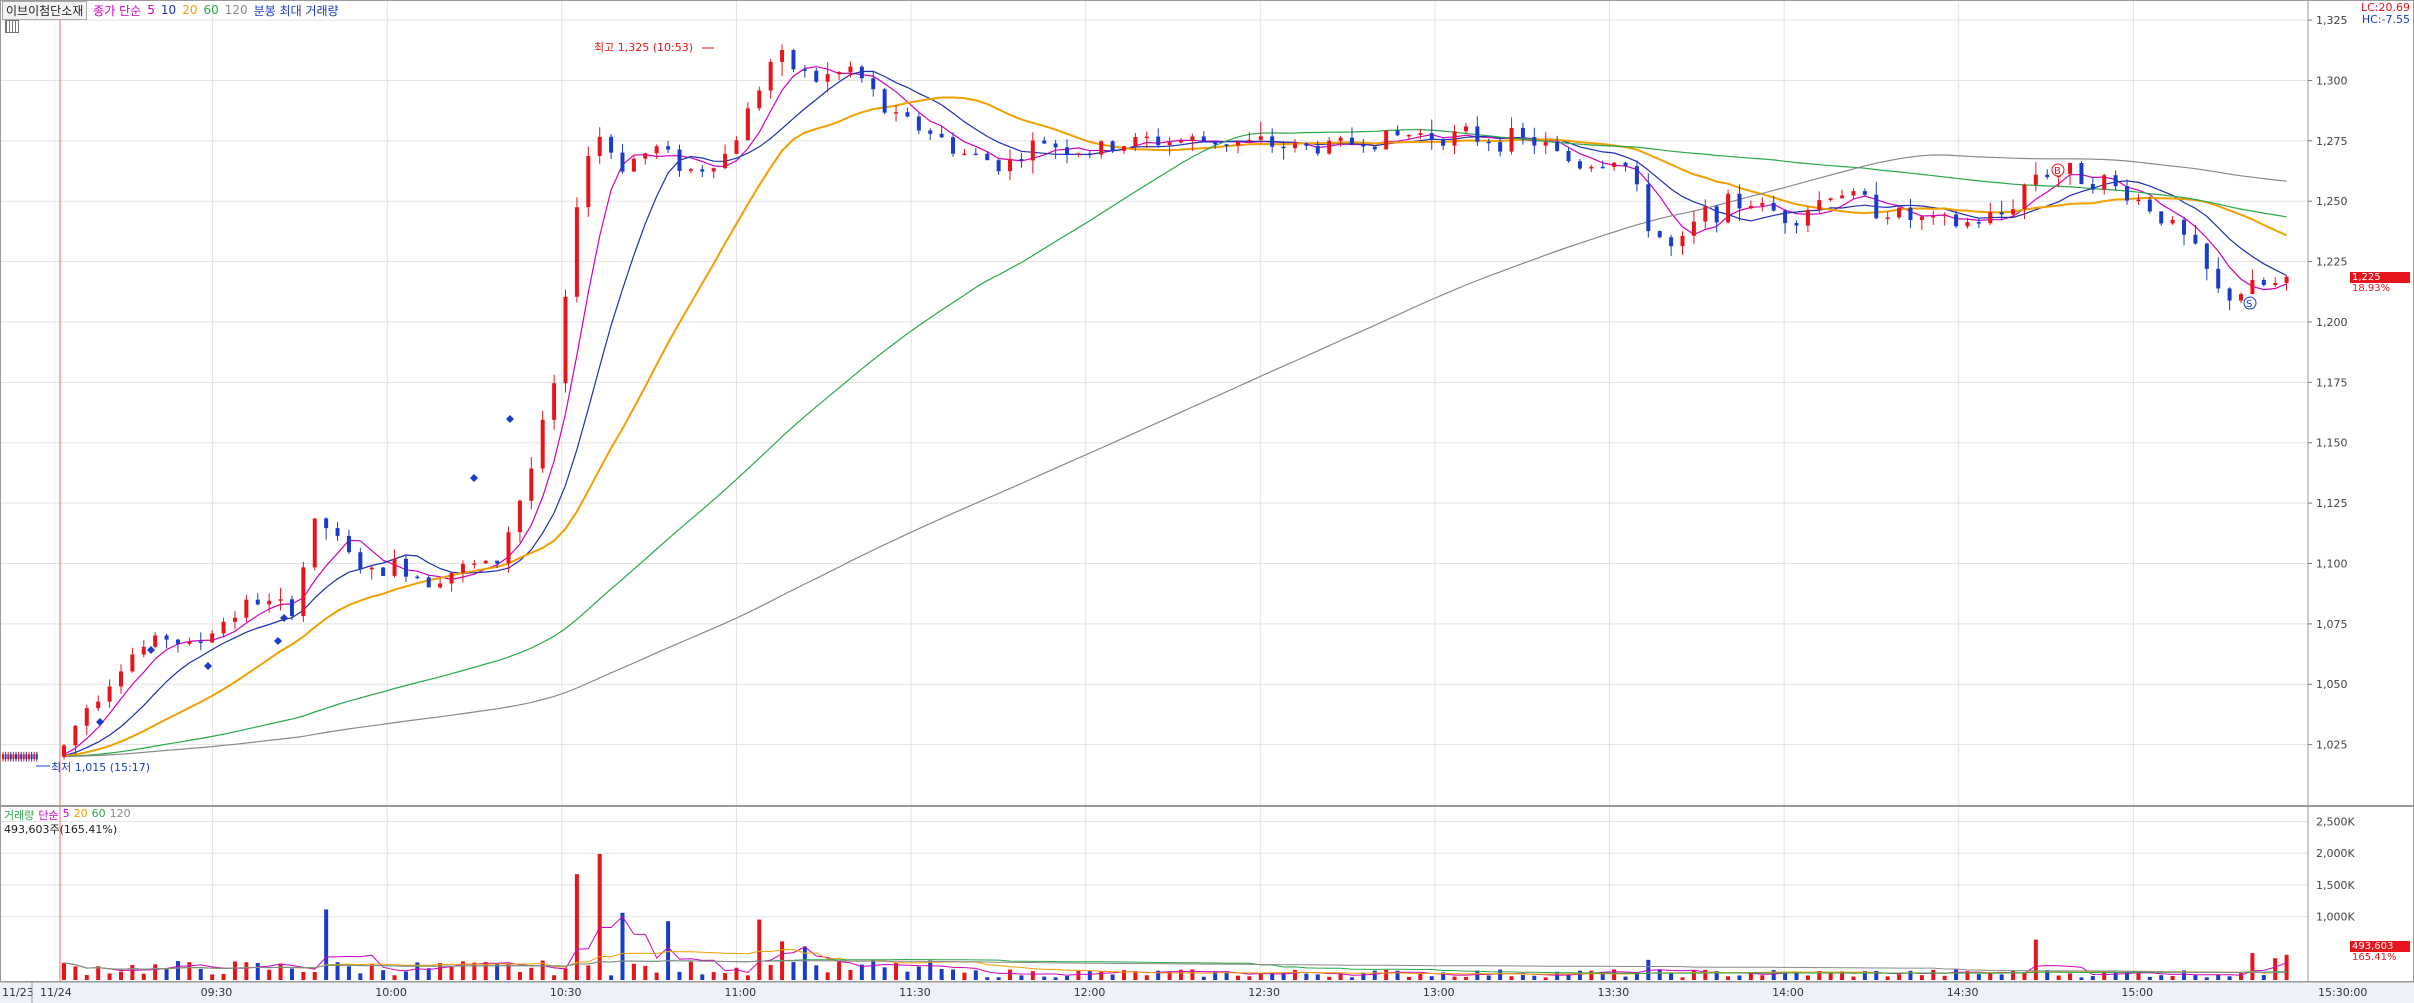  I want to click on stock-name: 이브이첨단소재, so click(45, 10).